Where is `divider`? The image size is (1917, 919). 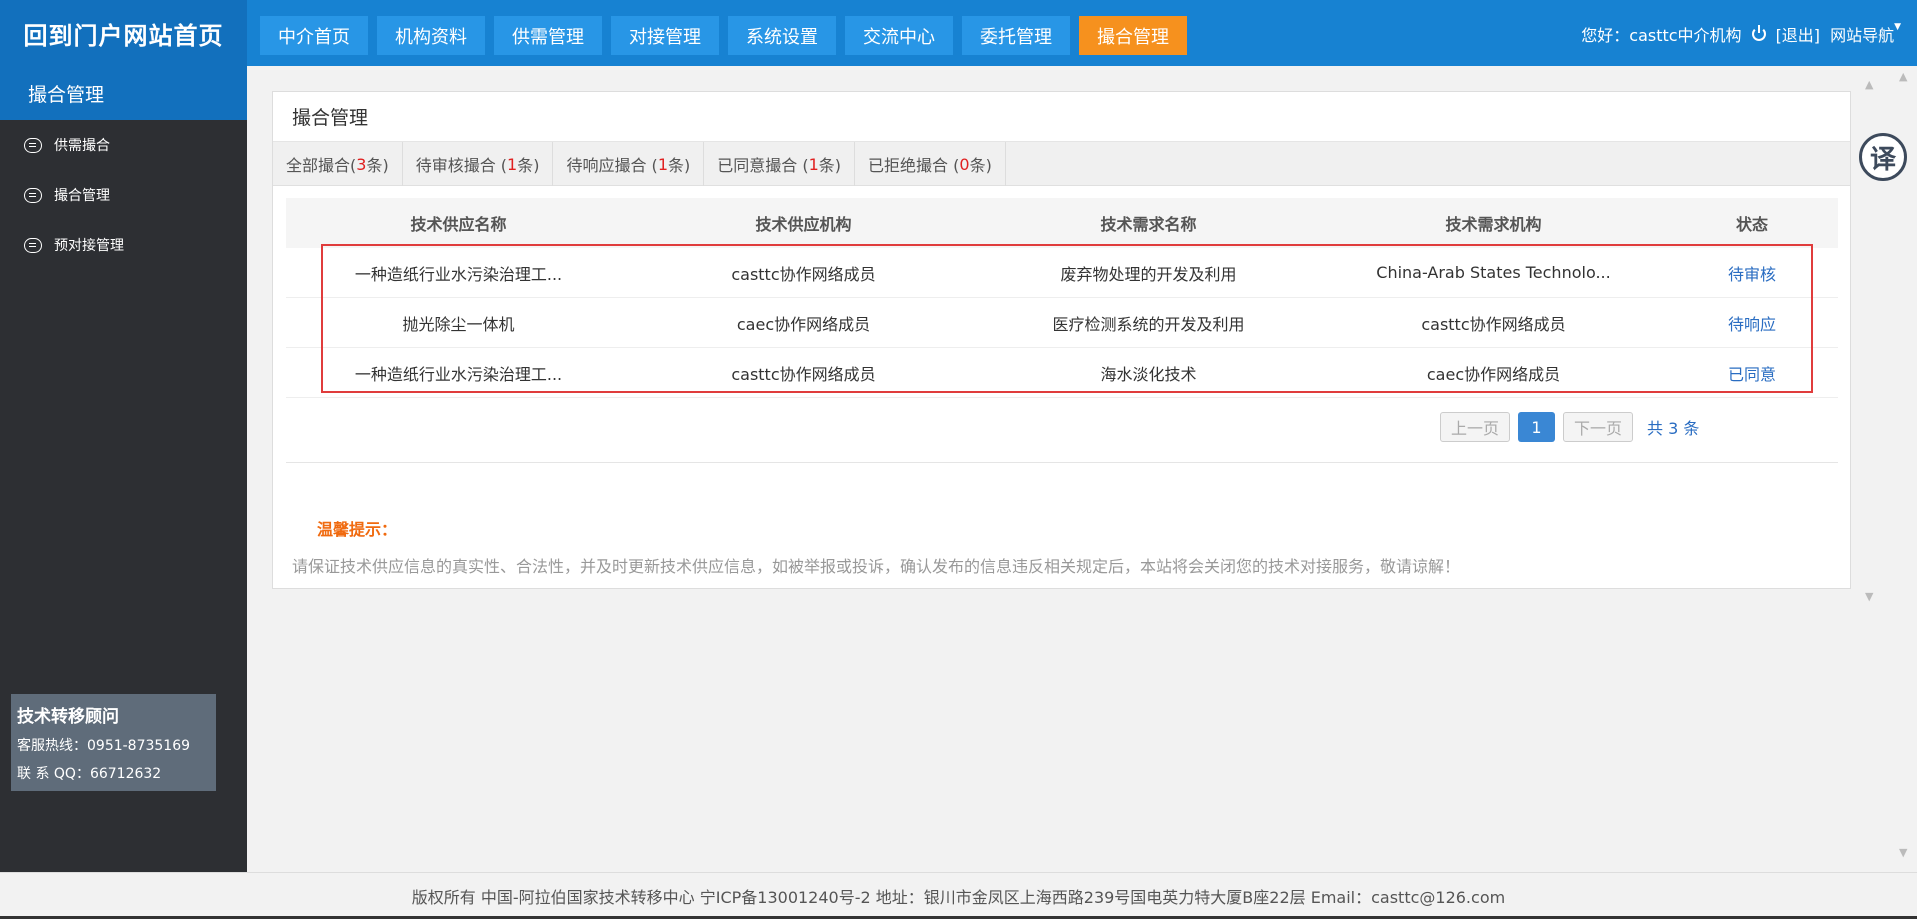
divider is located at coordinates (1062, 462).